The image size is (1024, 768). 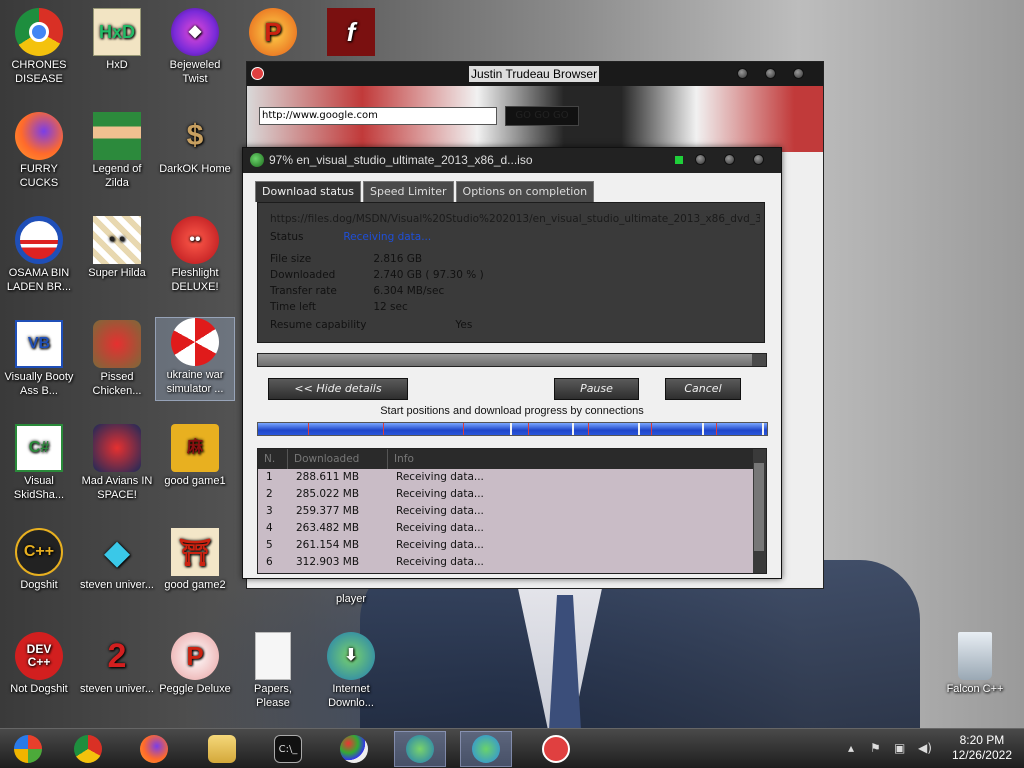 What do you see at coordinates (195, 144) in the screenshot?
I see `desktop-icon-darkok: $ DarkOK Home` at bounding box center [195, 144].